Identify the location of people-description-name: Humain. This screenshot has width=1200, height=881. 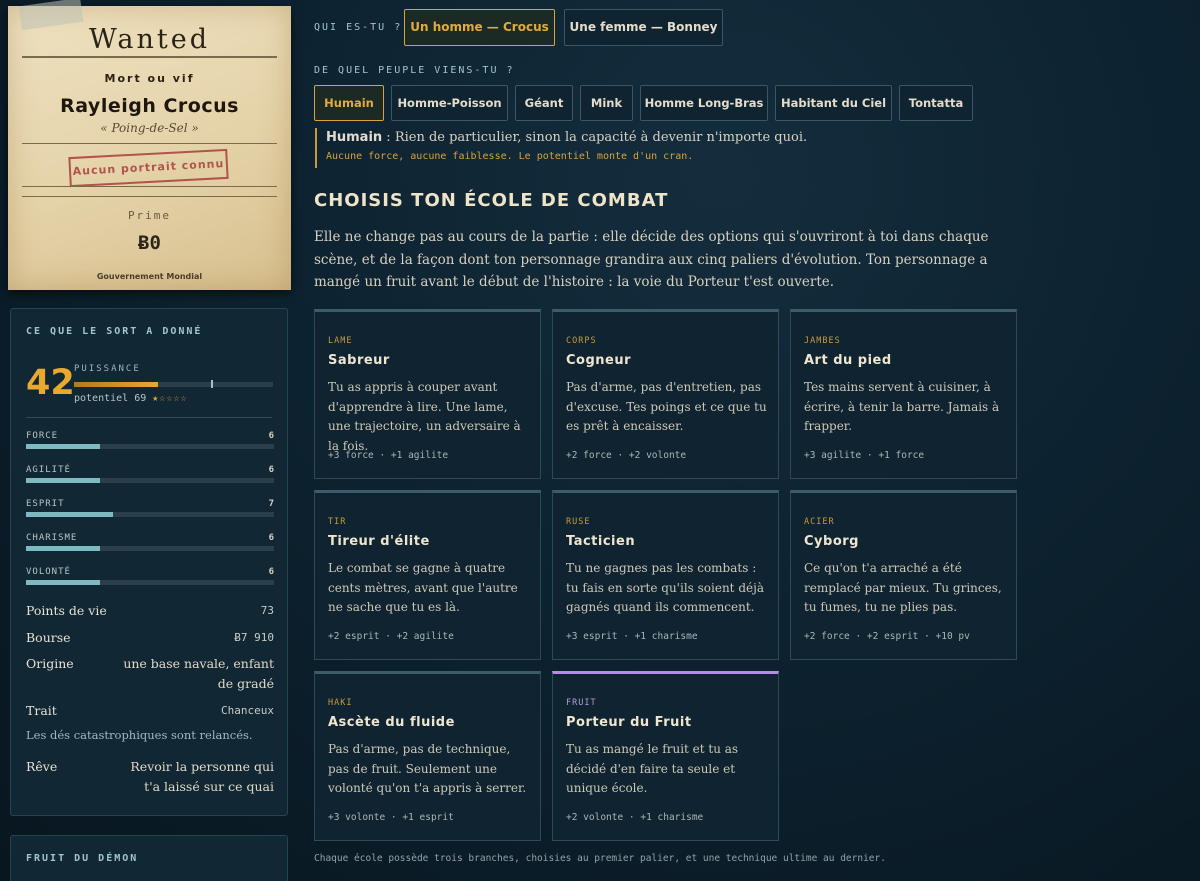
(354, 137).